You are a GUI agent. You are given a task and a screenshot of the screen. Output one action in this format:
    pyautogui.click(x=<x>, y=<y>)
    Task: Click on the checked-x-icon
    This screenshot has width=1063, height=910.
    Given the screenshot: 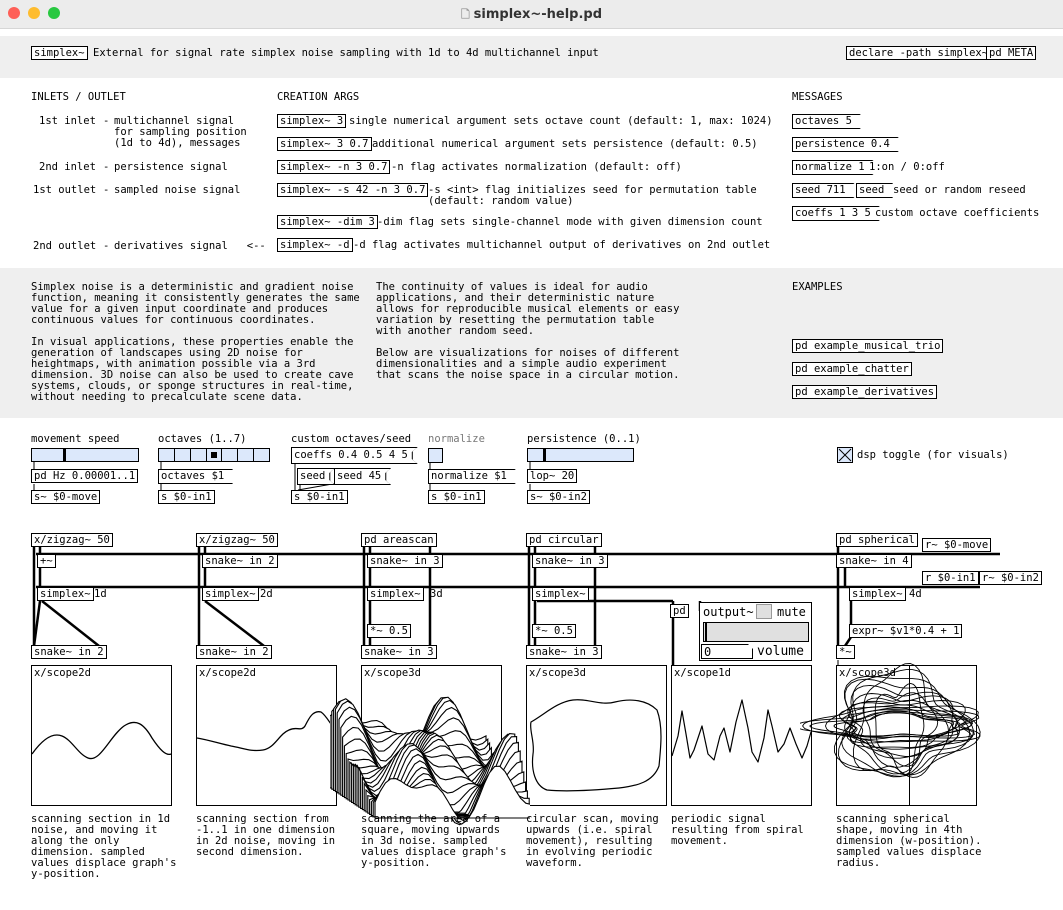 What is the action you would take?
    pyautogui.click(x=845, y=455)
    